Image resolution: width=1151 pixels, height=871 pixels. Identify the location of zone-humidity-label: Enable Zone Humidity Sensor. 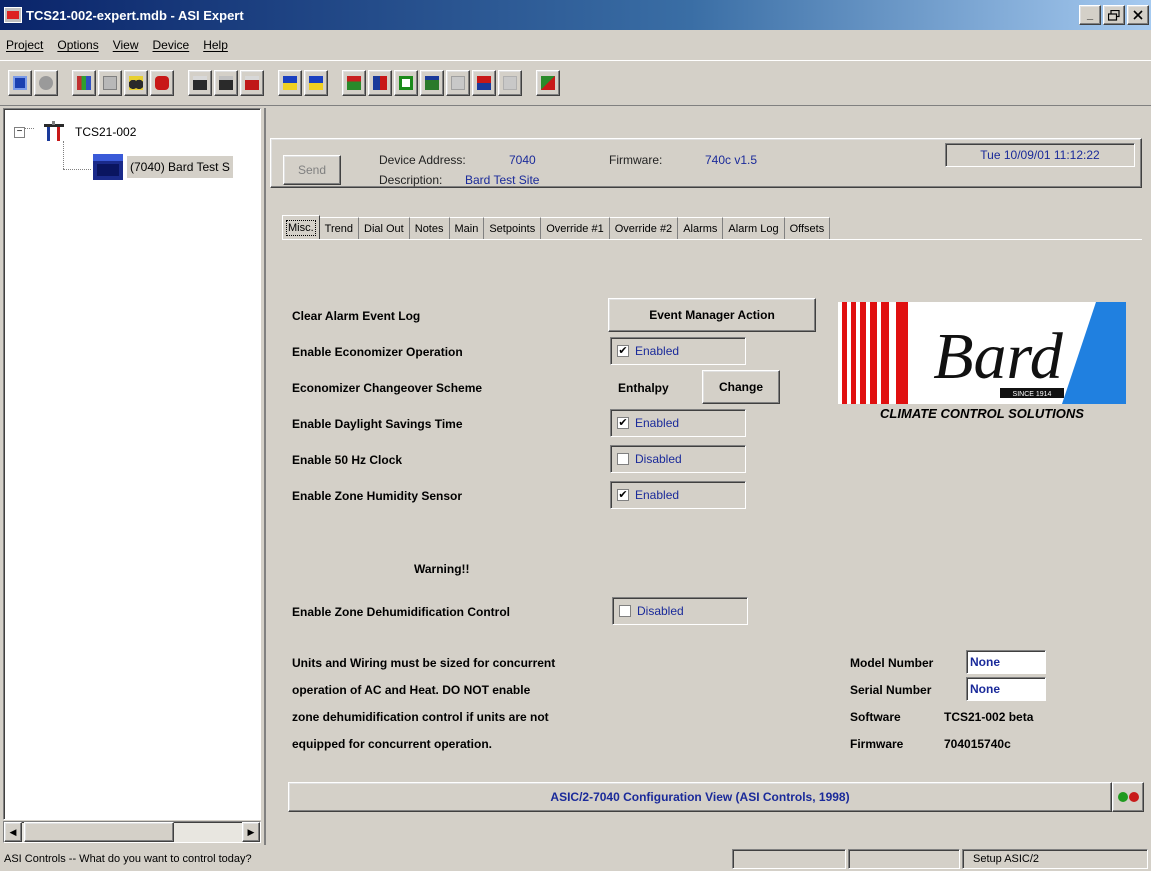
(377, 496).